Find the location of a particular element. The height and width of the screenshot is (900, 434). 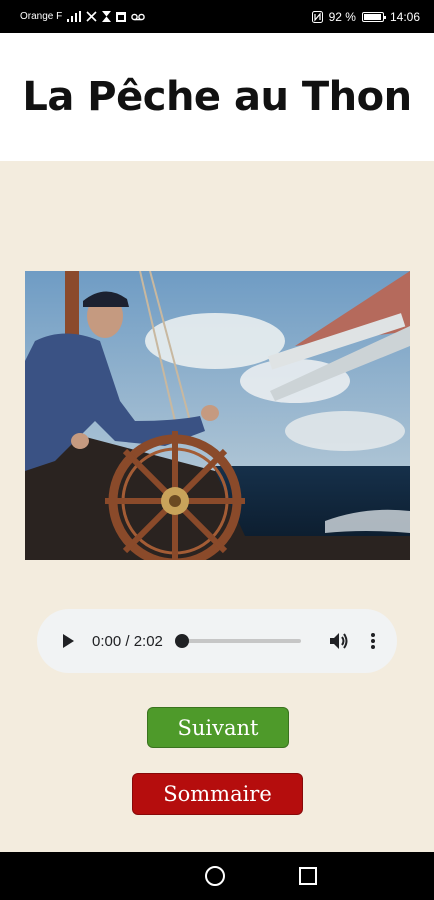

volume-icon is located at coordinates (339, 641).